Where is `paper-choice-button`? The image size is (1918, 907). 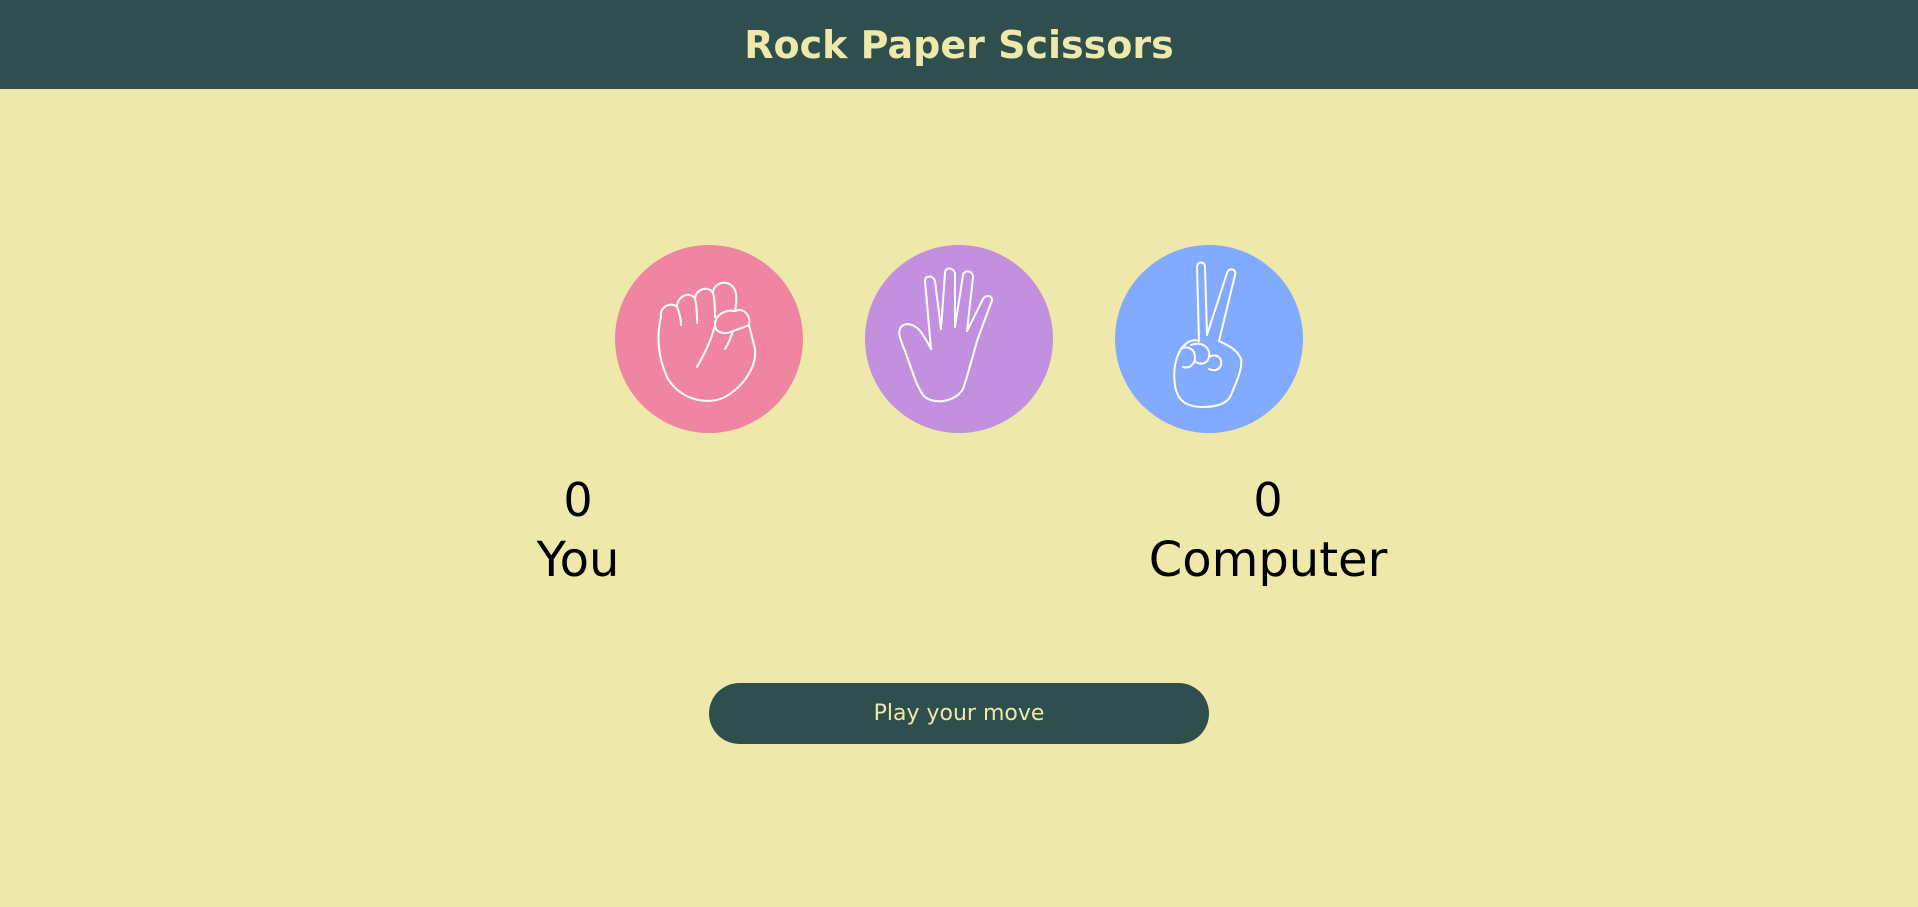 paper-choice-button is located at coordinates (959, 339).